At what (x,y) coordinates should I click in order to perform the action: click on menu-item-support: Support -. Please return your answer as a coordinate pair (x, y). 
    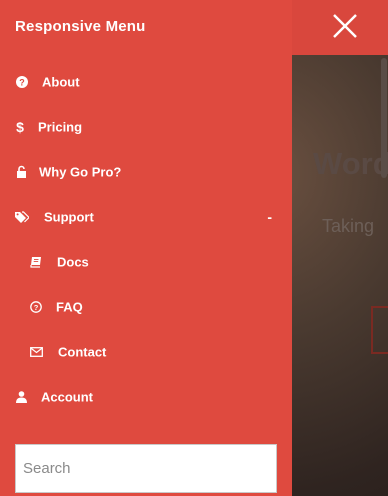
    Looking at the image, I should click on (146, 216).